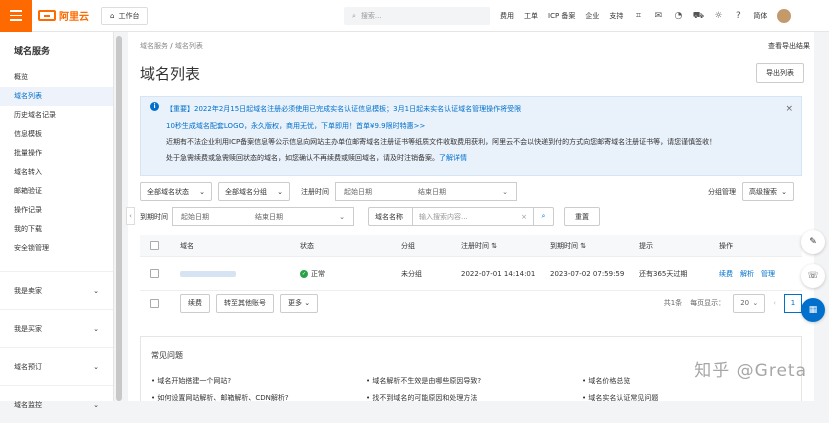  I want to click on sidebar-group-buyer: 我是买家 ⌄, so click(56, 328).